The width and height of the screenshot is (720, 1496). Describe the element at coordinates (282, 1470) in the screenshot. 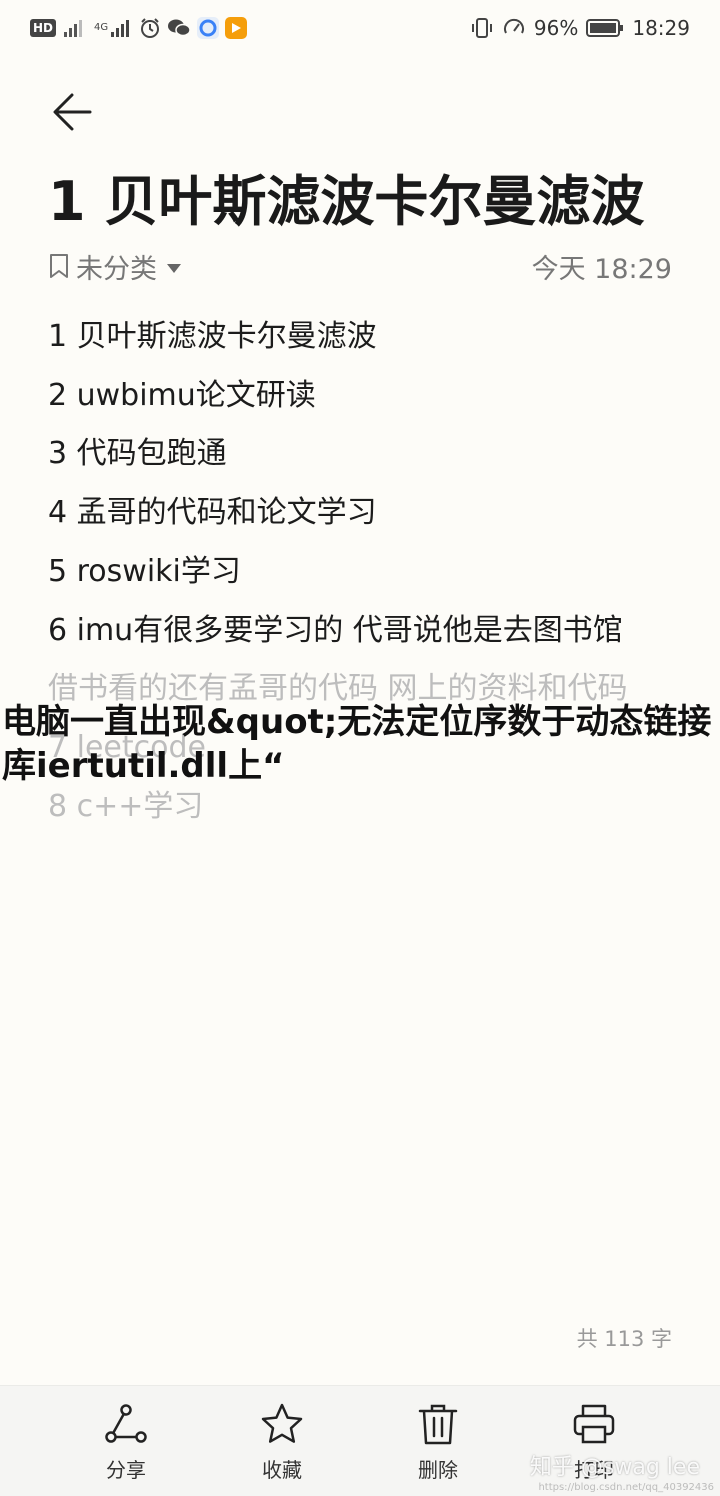

I see `favorite-label: 收藏` at that location.